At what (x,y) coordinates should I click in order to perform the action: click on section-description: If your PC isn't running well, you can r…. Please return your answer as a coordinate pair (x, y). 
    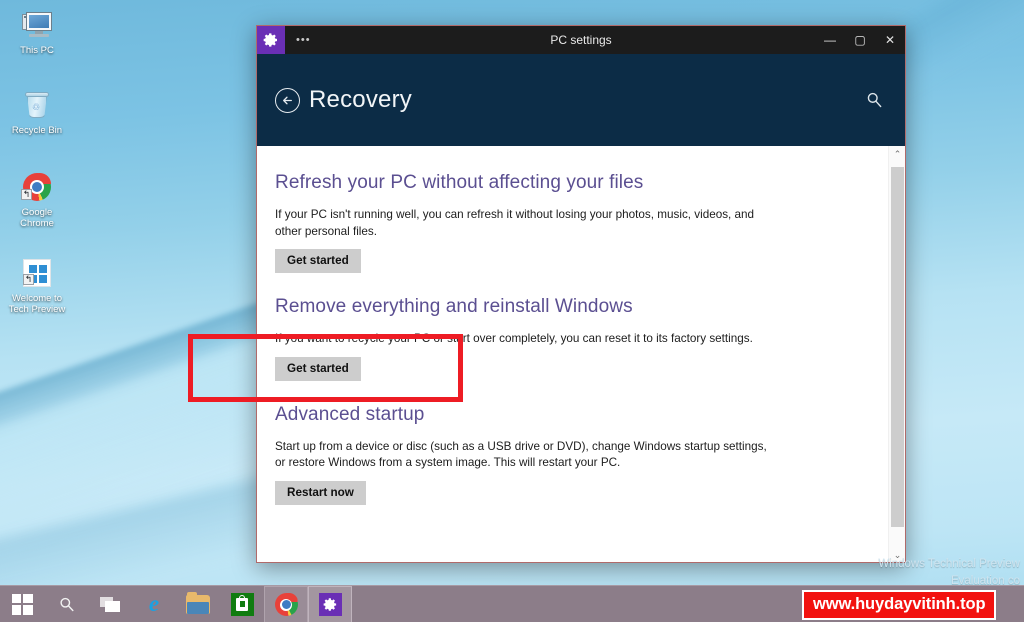
    Looking at the image, I should click on (515, 223).